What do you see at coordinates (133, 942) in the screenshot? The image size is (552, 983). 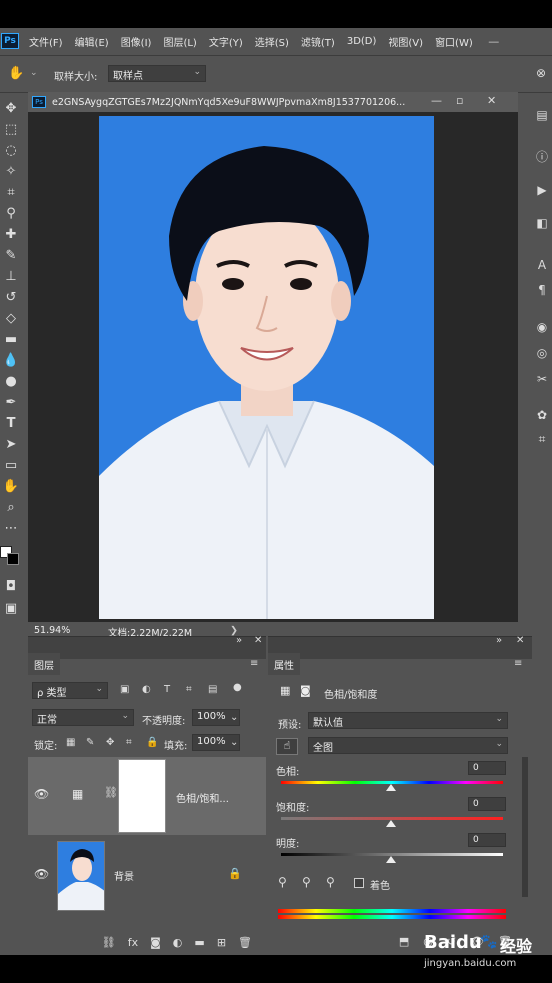 I see `layer-style-icon: fx` at bounding box center [133, 942].